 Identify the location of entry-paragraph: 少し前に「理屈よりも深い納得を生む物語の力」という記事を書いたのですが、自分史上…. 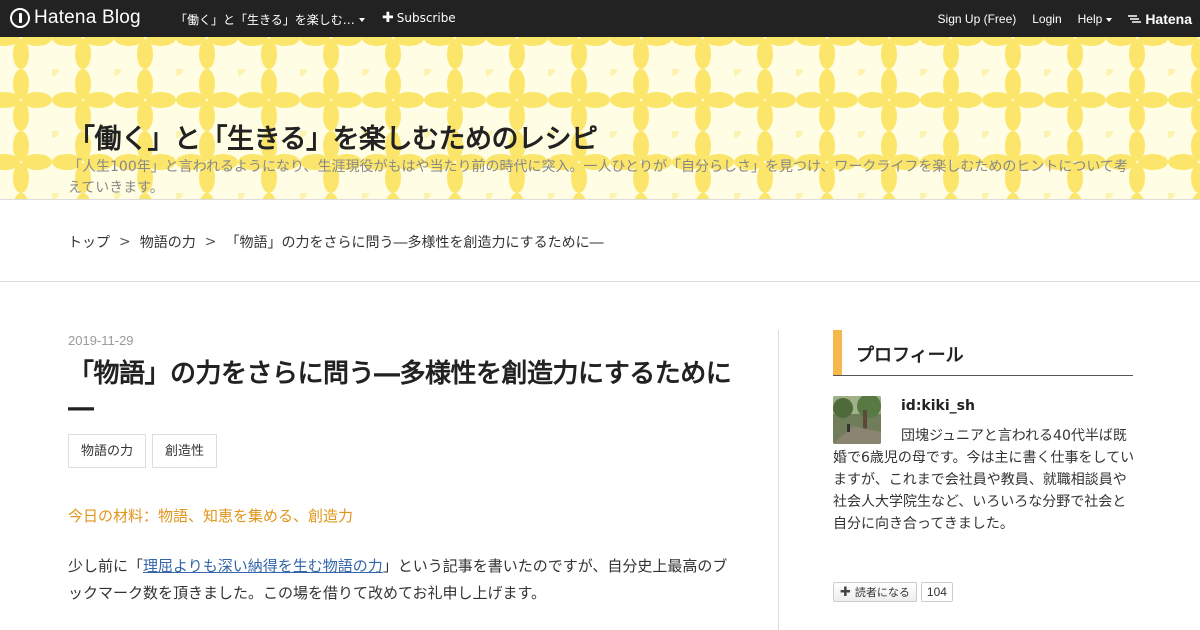
(400, 580).